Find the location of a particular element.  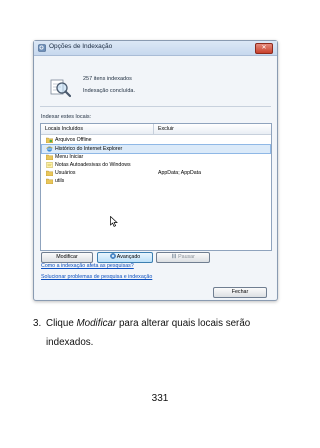

pause-button-label: Pausar is located at coordinates (186, 257).